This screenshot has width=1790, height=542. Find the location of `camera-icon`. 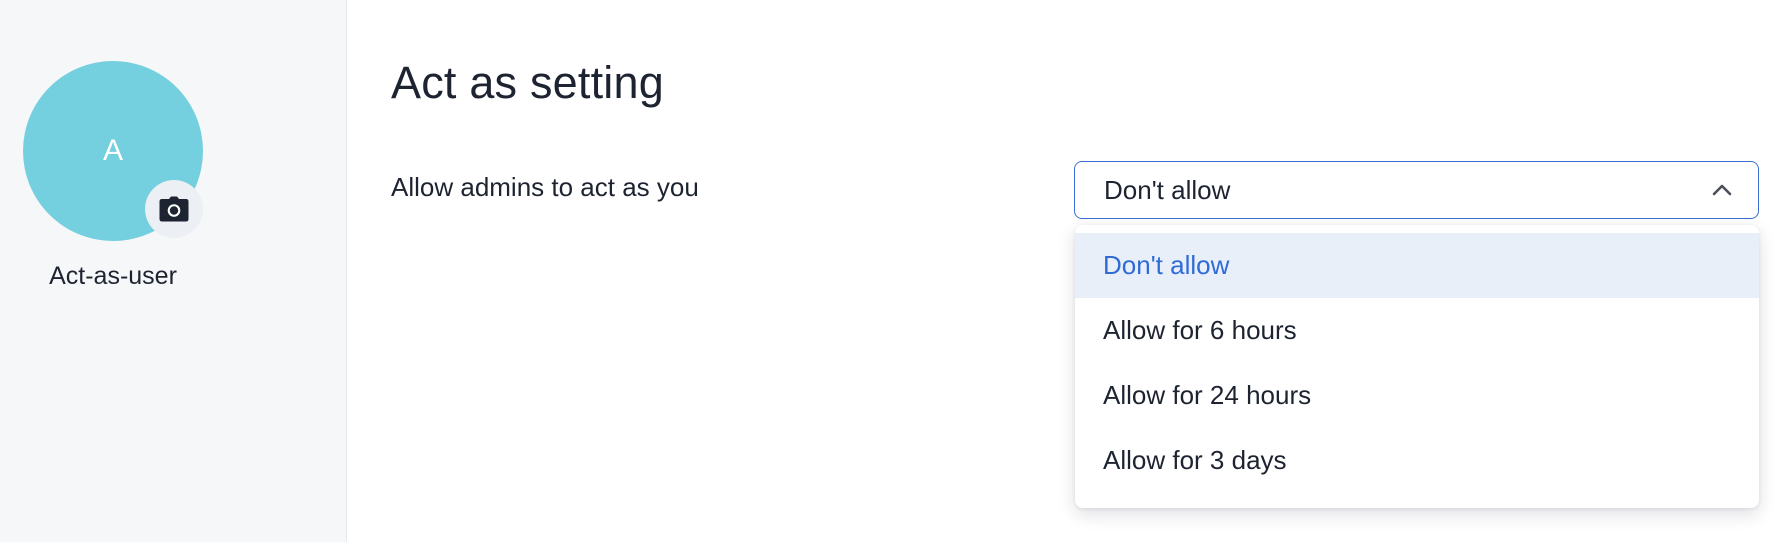

camera-icon is located at coordinates (174, 209).